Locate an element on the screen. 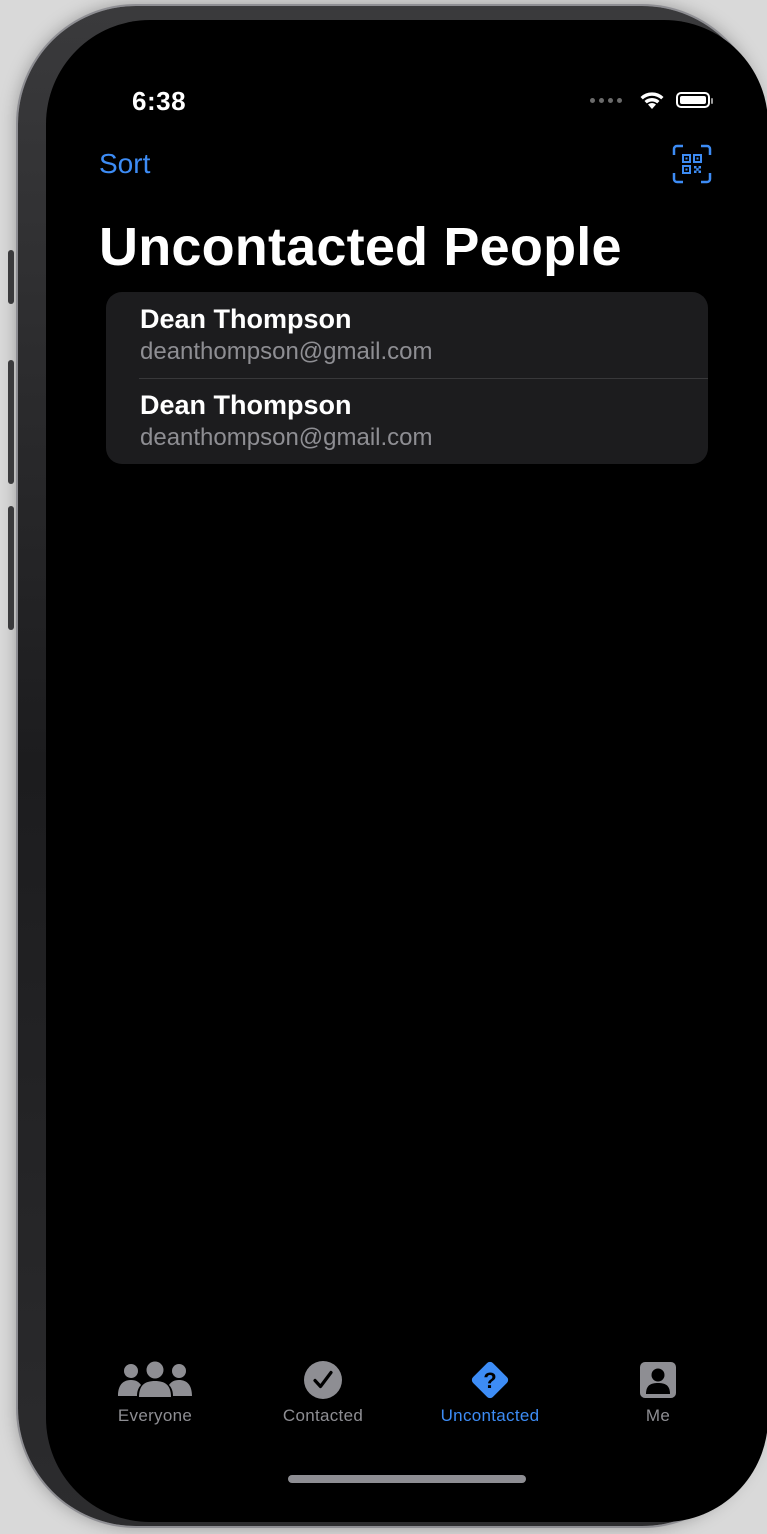  tab-contacted: Contacted is located at coordinates (323, 1393).